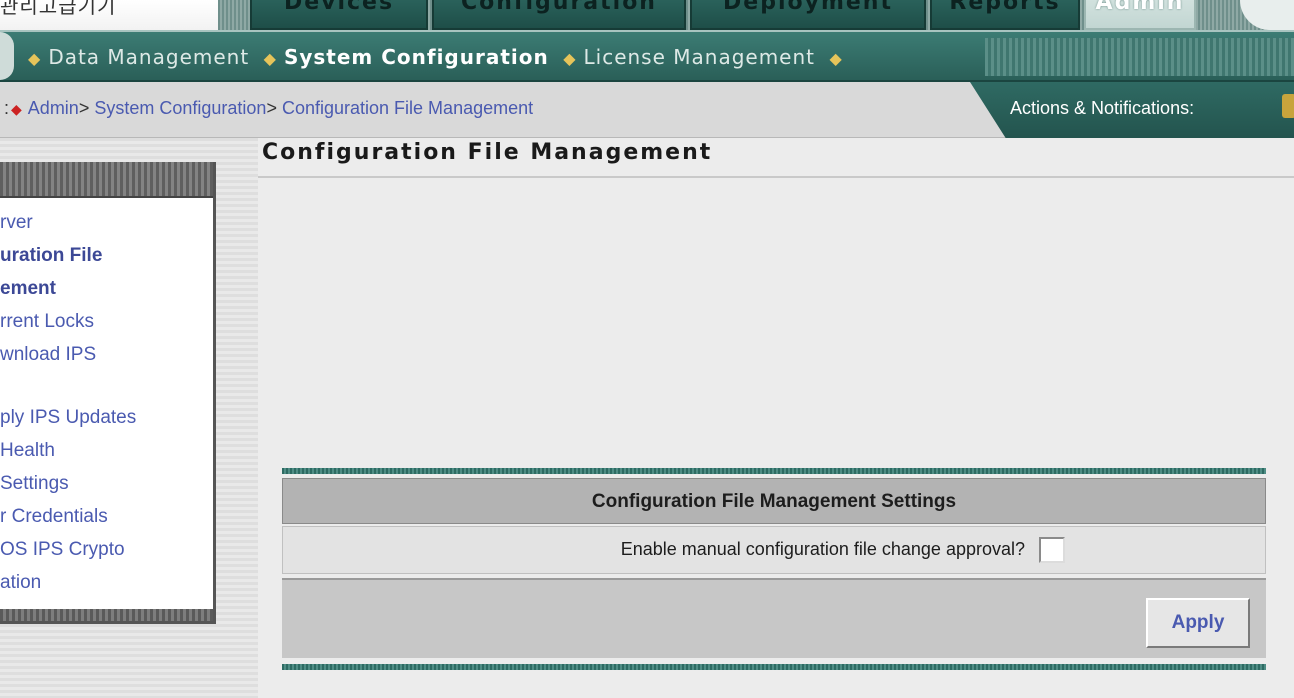 Image resolution: width=1294 pixels, height=698 pixels. I want to click on window-corner-text: 관리고급기기, so click(58, 9).